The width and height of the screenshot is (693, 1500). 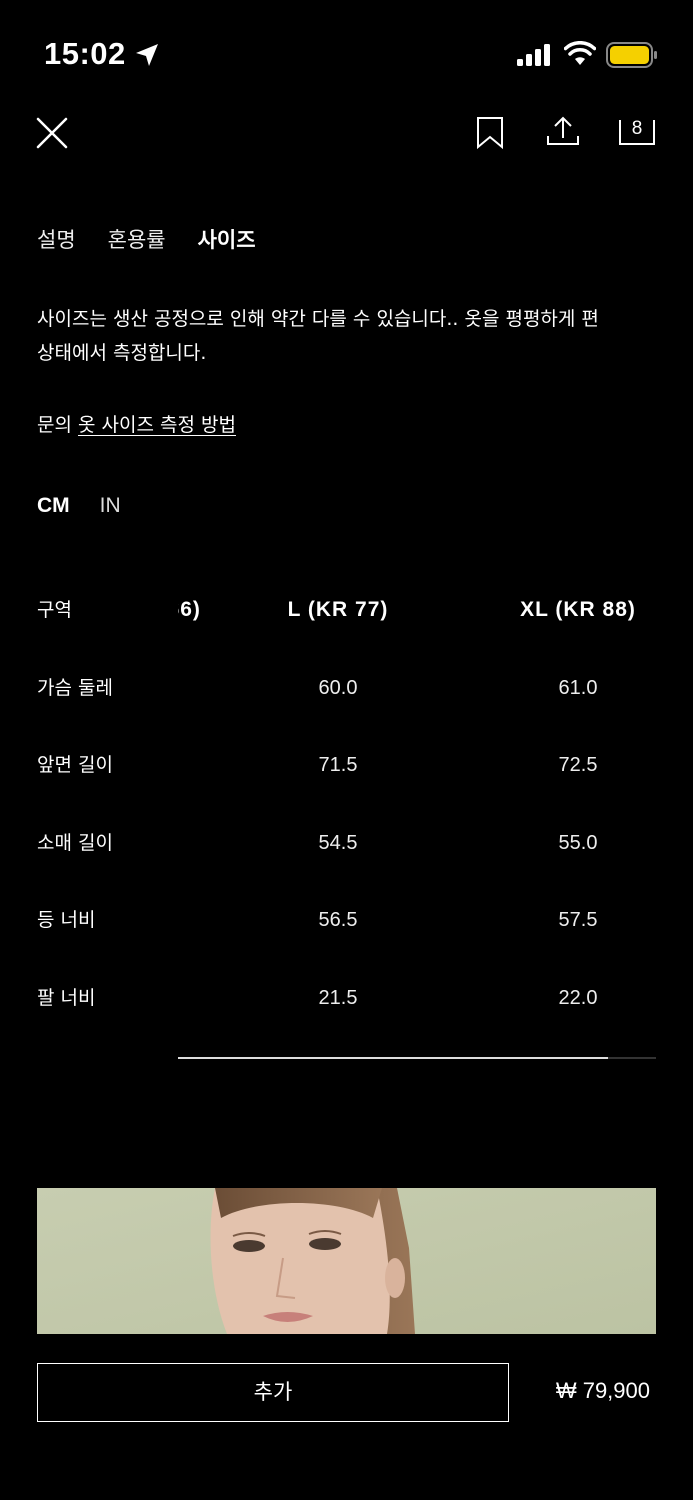 I want to click on measure-help-prefix: 문의, so click(x=54, y=425).